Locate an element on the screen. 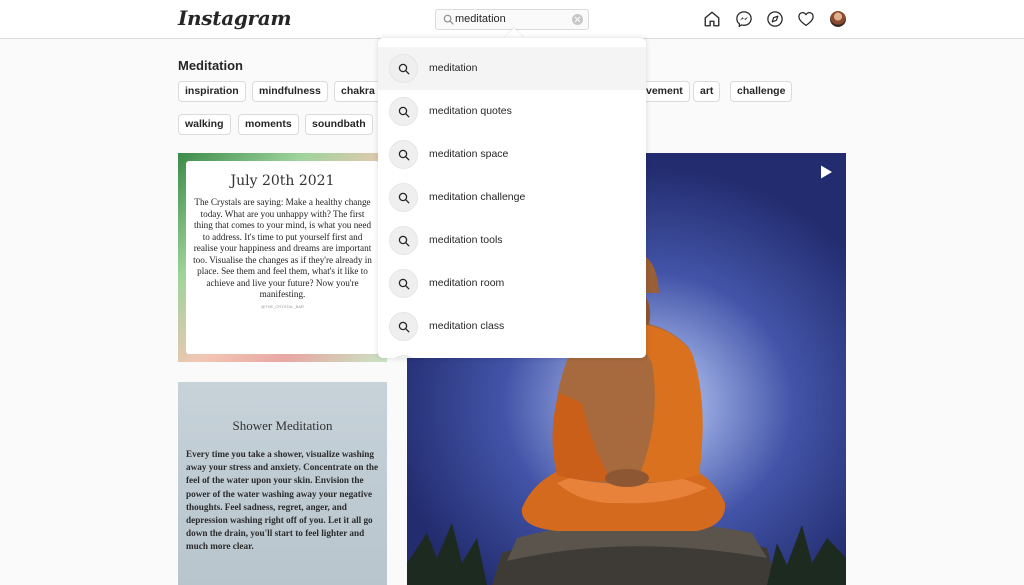 This screenshot has height=585, width=1024. suggestion-item-partial is located at coordinates (512, 353).